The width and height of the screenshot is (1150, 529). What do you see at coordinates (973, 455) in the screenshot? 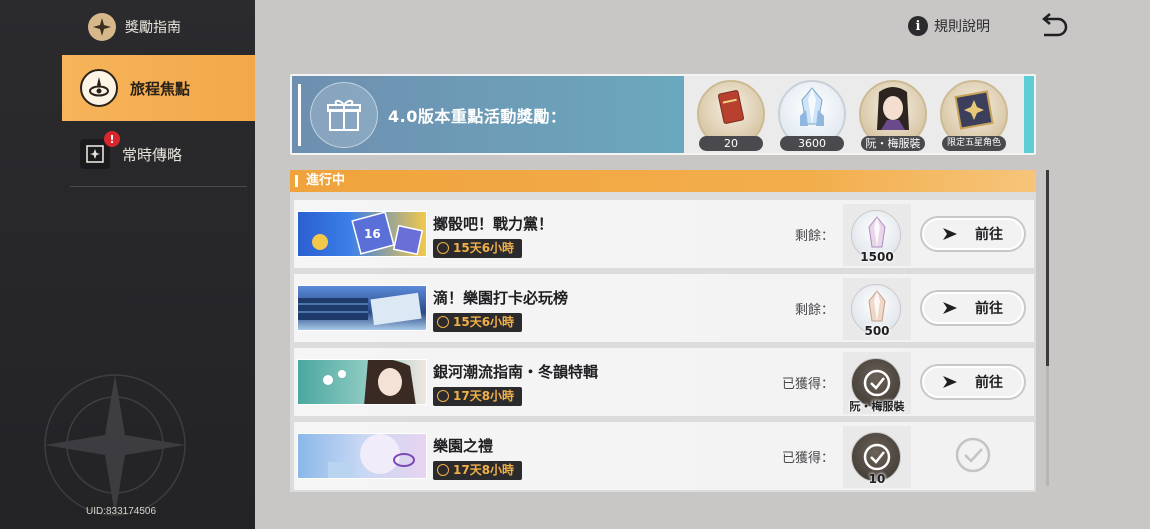
I see `completed-check-icon` at bounding box center [973, 455].